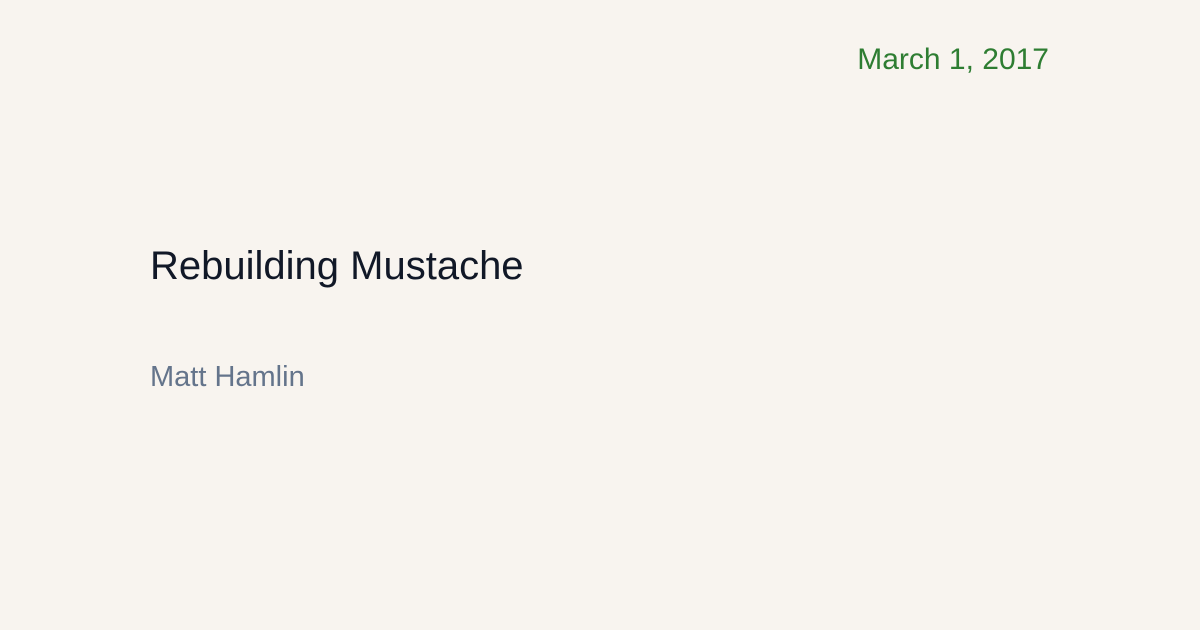 Image resolution: width=1200 pixels, height=630 pixels. I want to click on post-date: March 1, 2017, so click(953, 59).